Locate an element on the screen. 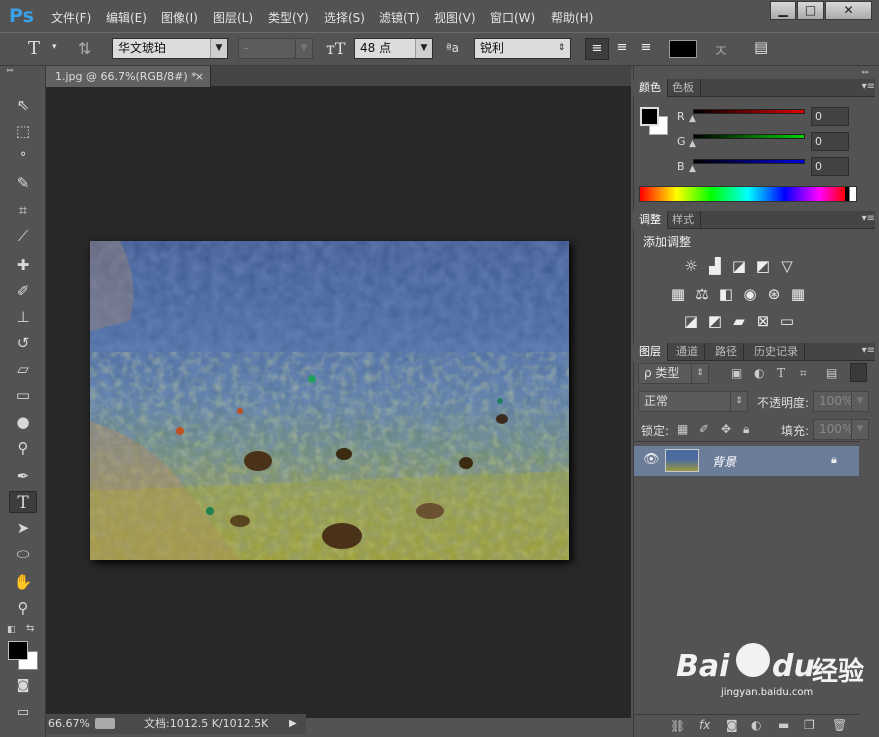 The height and width of the screenshot is (737, 879). filter-type-icon: T is located at coordinates (781, 373).